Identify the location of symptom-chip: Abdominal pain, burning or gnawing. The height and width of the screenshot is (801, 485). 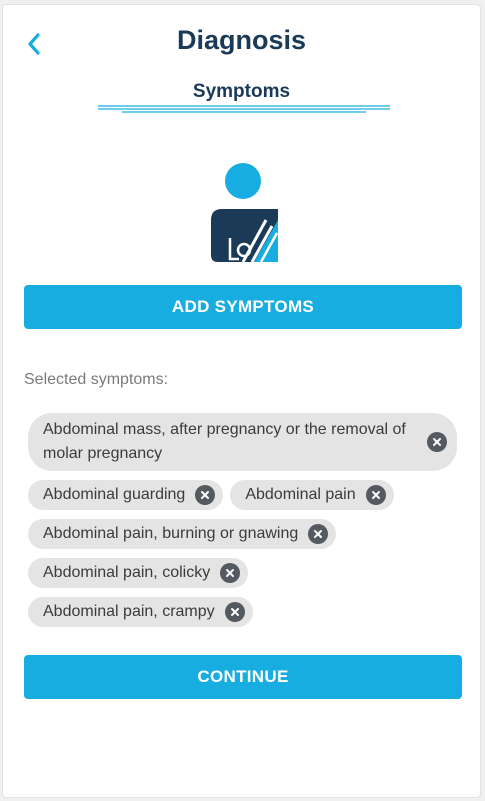
(182, 534).